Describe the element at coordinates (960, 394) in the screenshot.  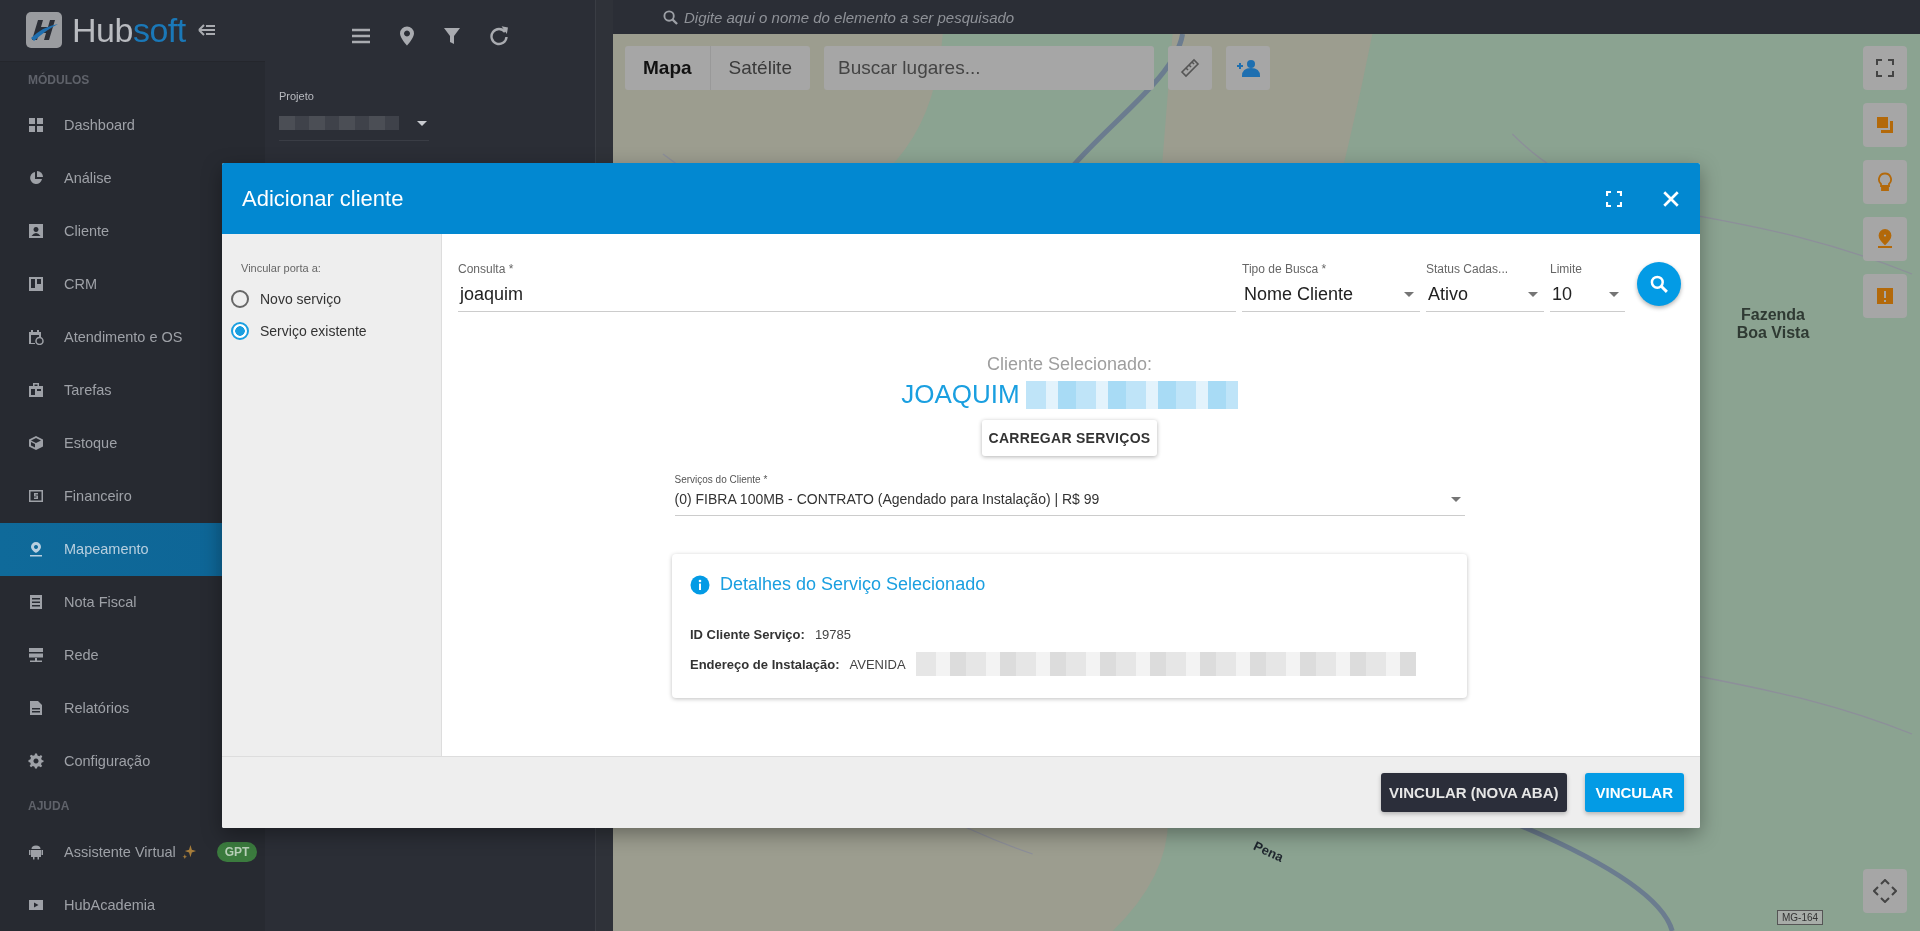
I see `client-name: JOAQUIM` at that location.